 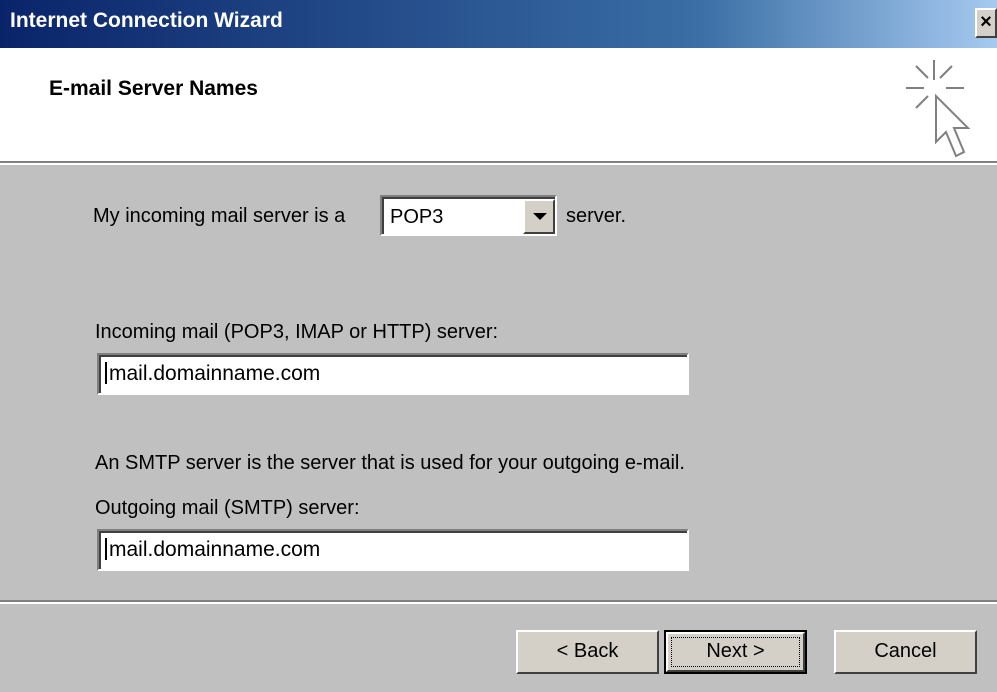 I want to click on incoming-server-field: mail.domainname.com, so click(x=393, y=374).